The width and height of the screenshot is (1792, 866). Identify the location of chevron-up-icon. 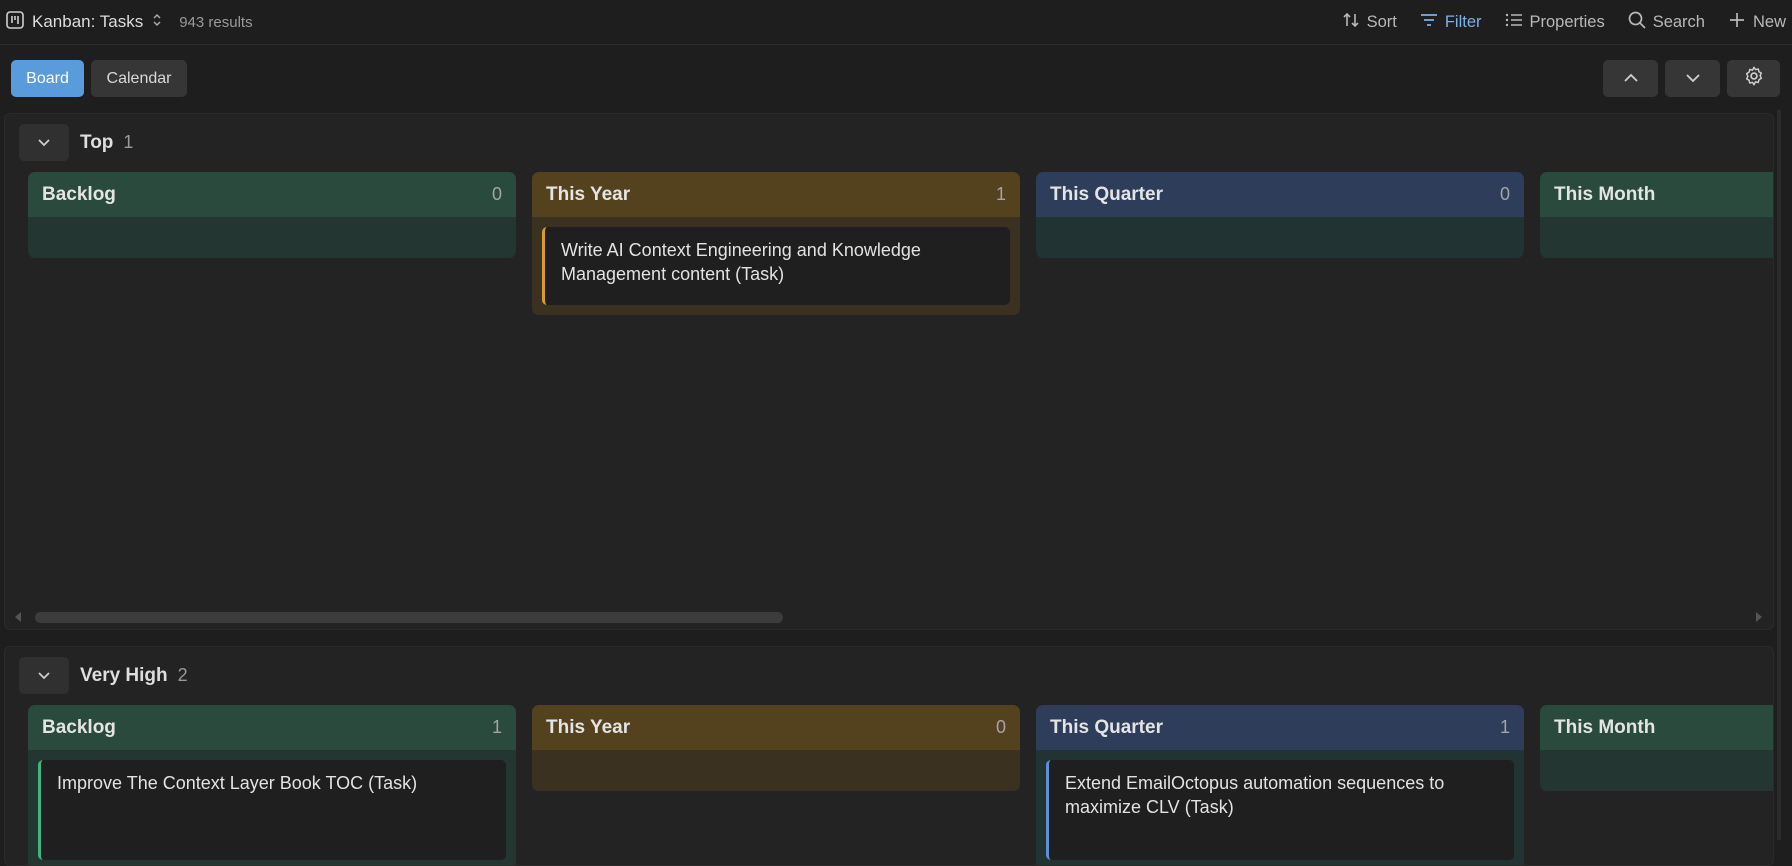
(1631, 79).